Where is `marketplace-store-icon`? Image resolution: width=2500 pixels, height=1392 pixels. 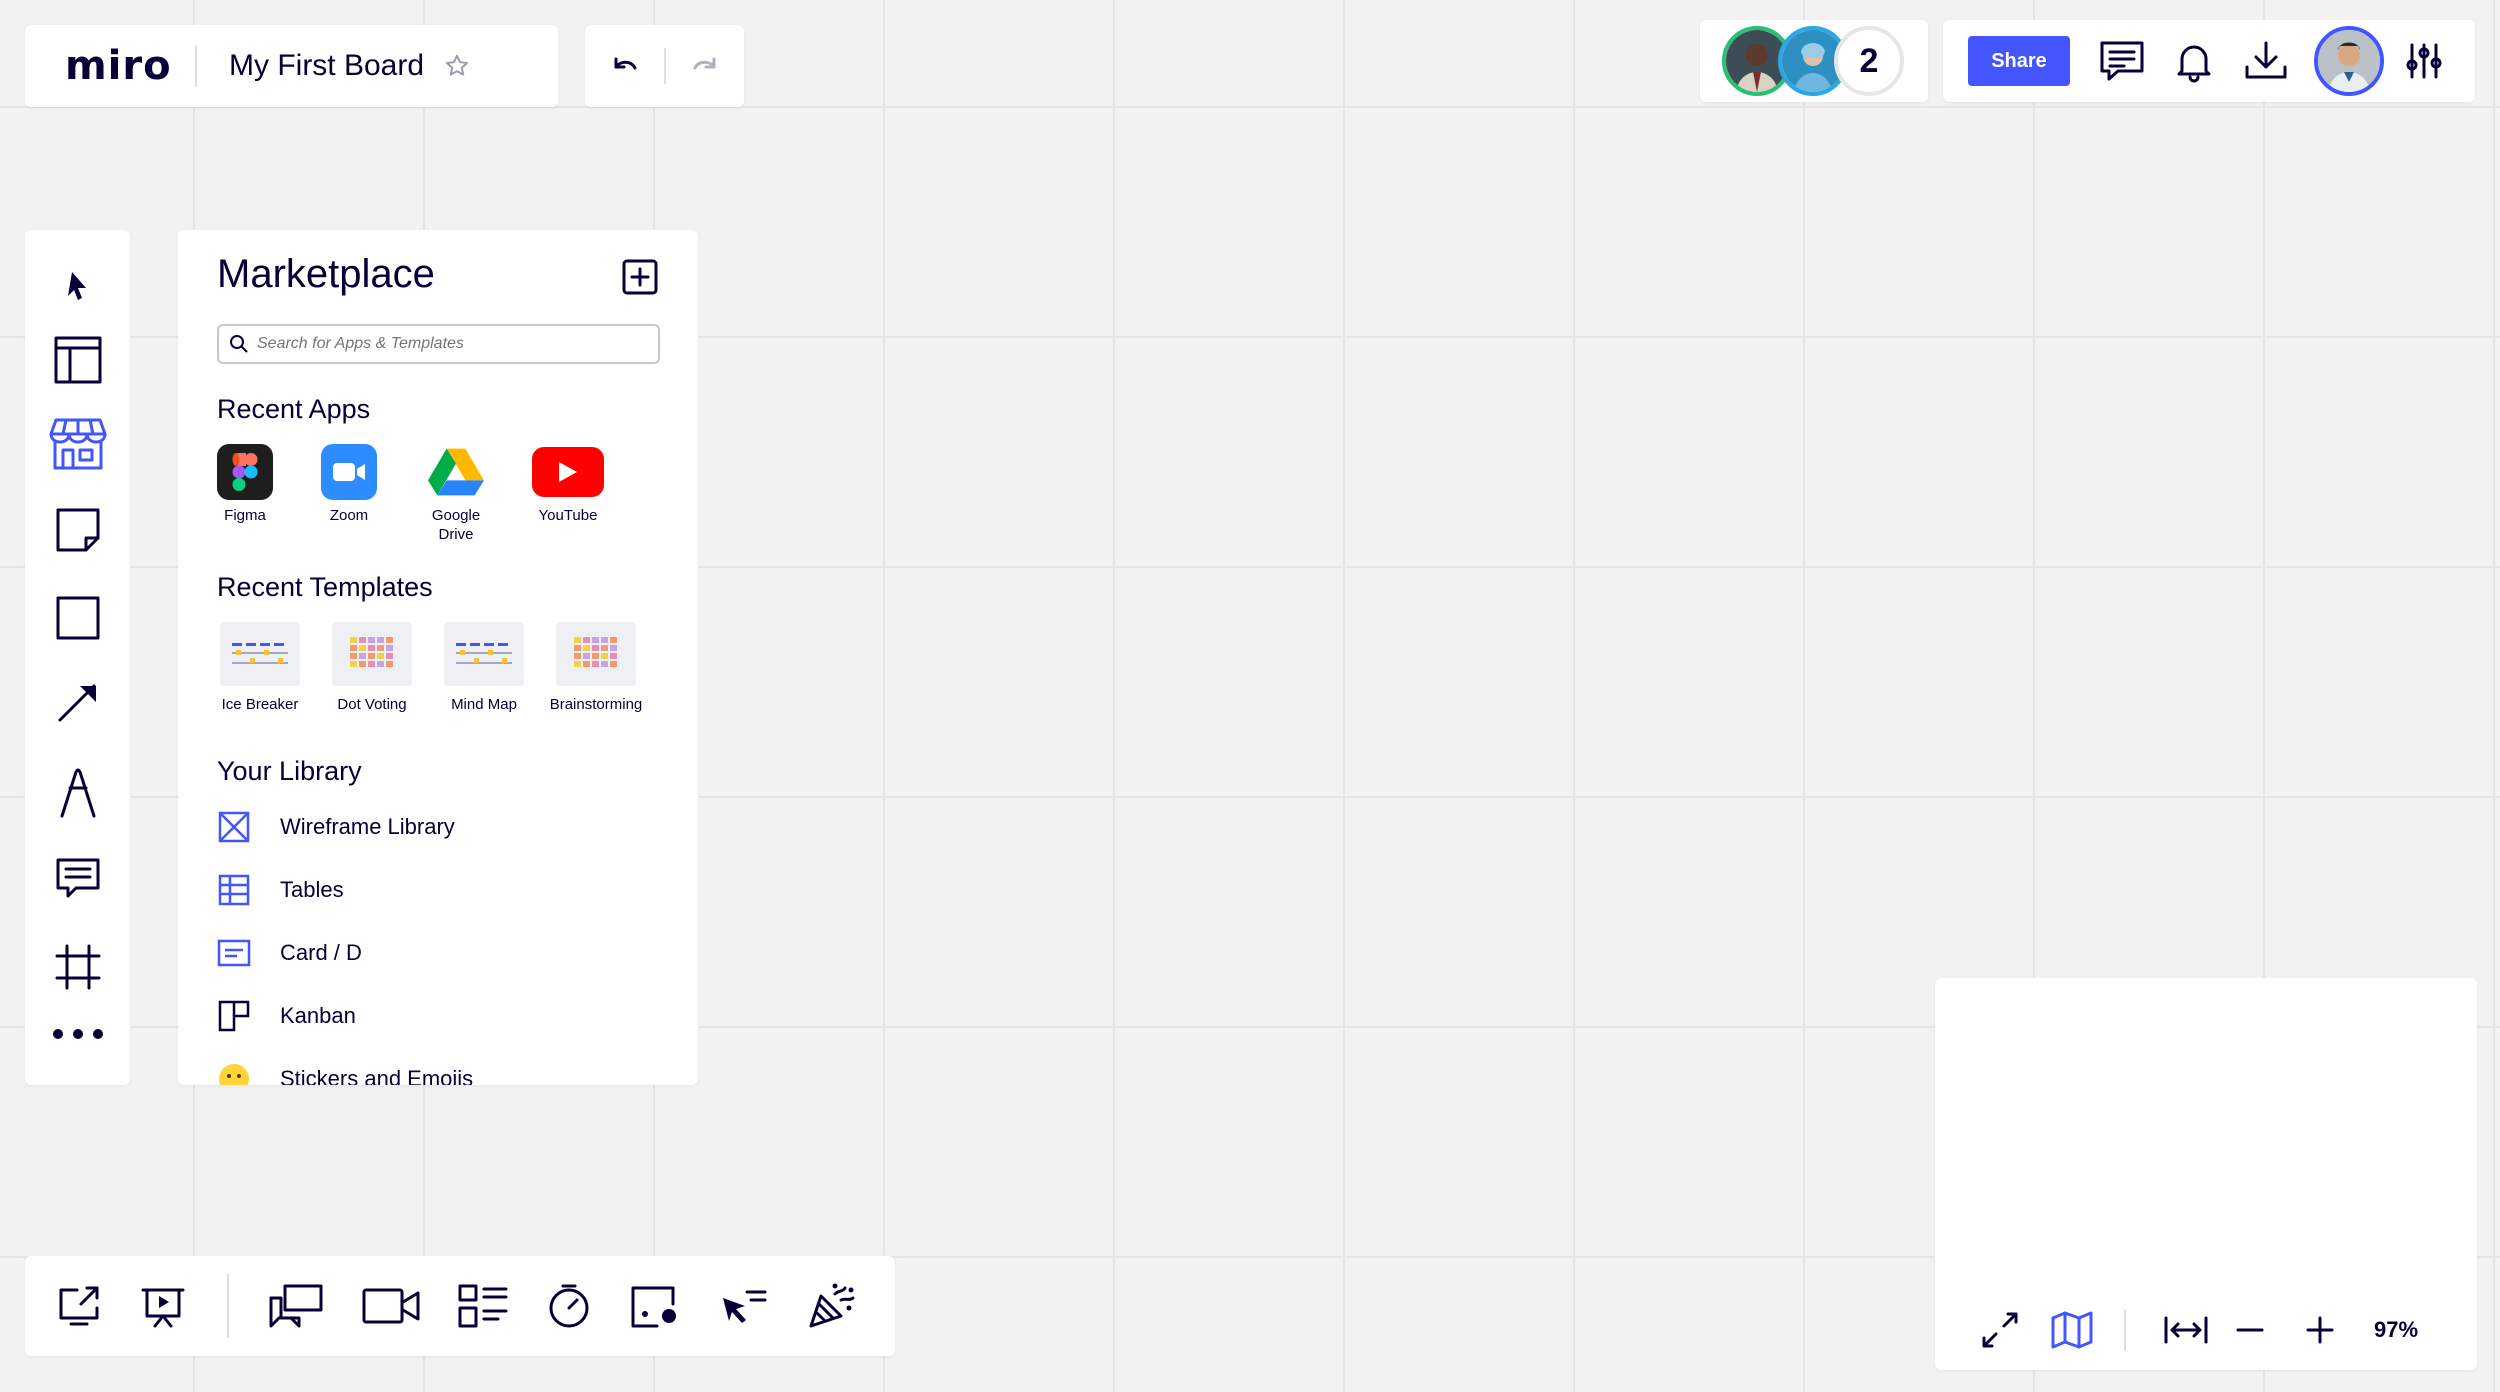
marketplace-store-icon is located at coordinates (78, 444).